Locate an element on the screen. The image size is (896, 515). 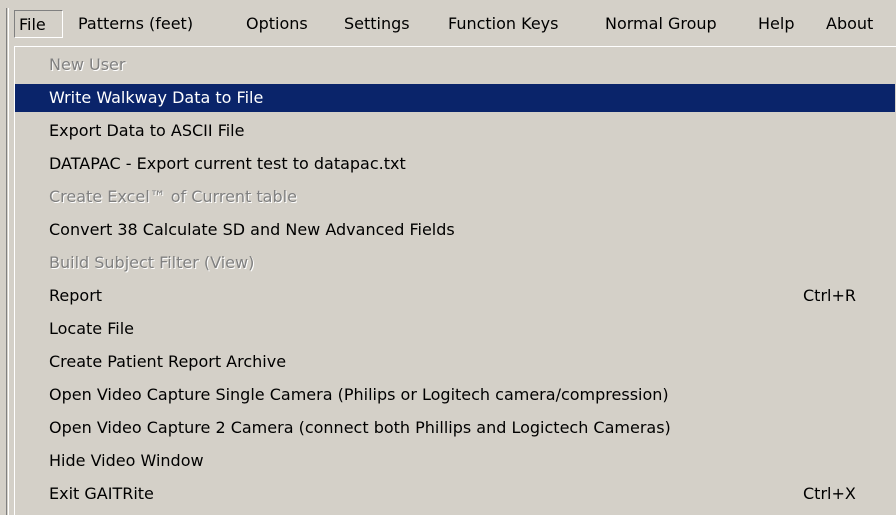
menu-patterns: Patterns (feet) is located at coordinates (135, 24).